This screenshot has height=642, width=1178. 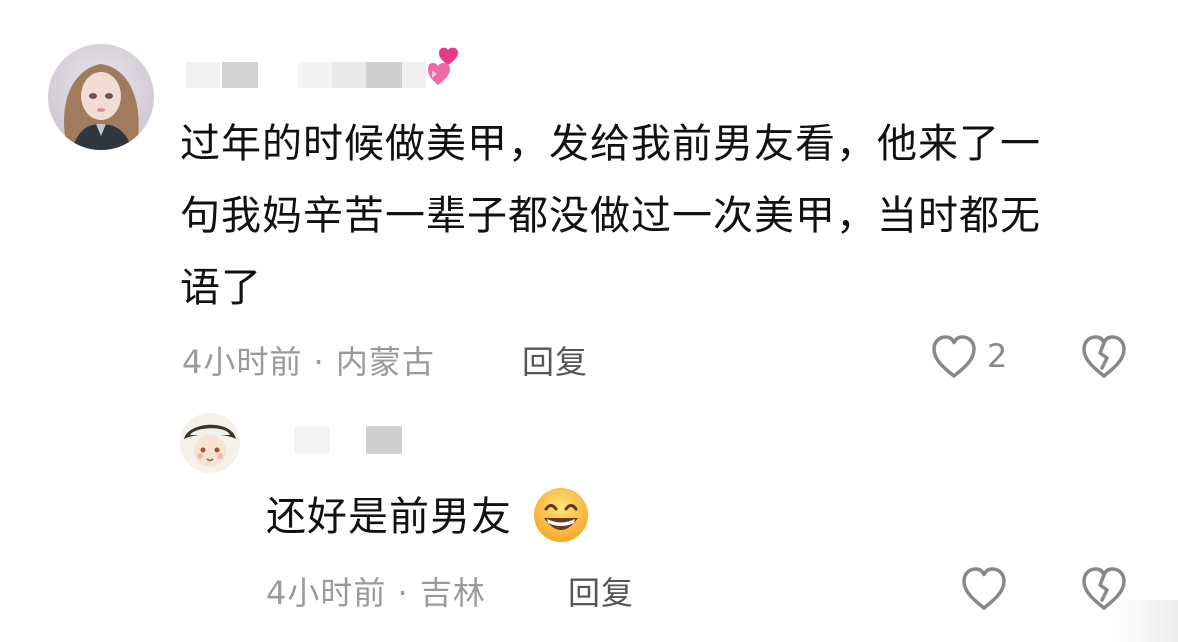 I want to click on comment-time-location: 4小时前 · 内蒙古, so click(x=308, y=362).